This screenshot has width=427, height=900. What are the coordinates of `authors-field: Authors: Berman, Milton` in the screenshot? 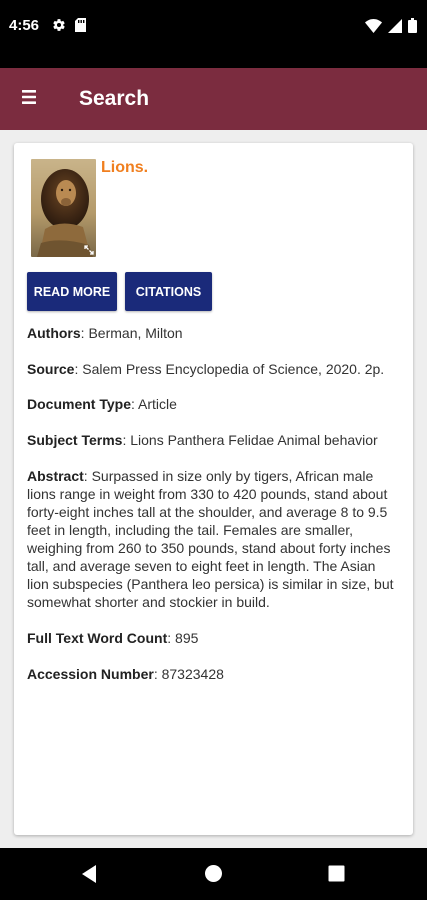 It's located at (105, 333).